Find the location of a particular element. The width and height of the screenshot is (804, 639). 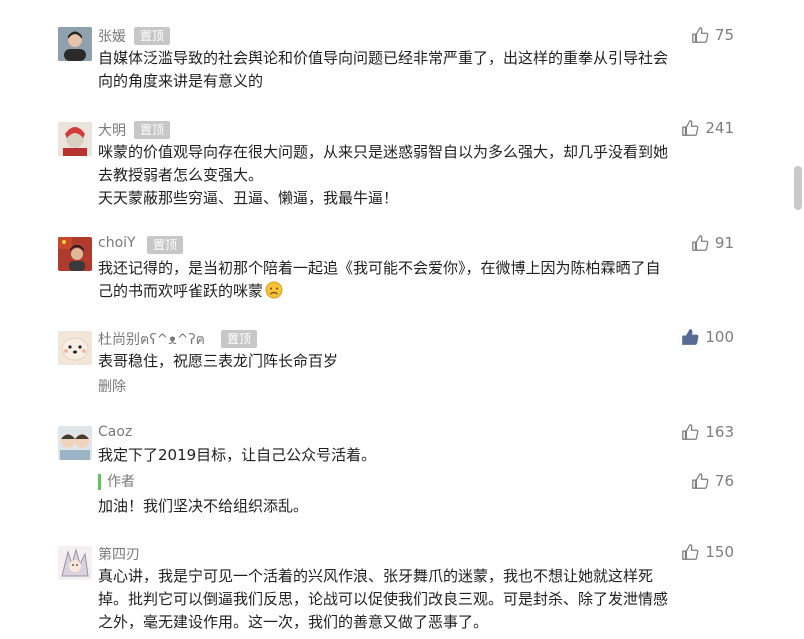

like-button: 163 is located at coordinates (707, 432).